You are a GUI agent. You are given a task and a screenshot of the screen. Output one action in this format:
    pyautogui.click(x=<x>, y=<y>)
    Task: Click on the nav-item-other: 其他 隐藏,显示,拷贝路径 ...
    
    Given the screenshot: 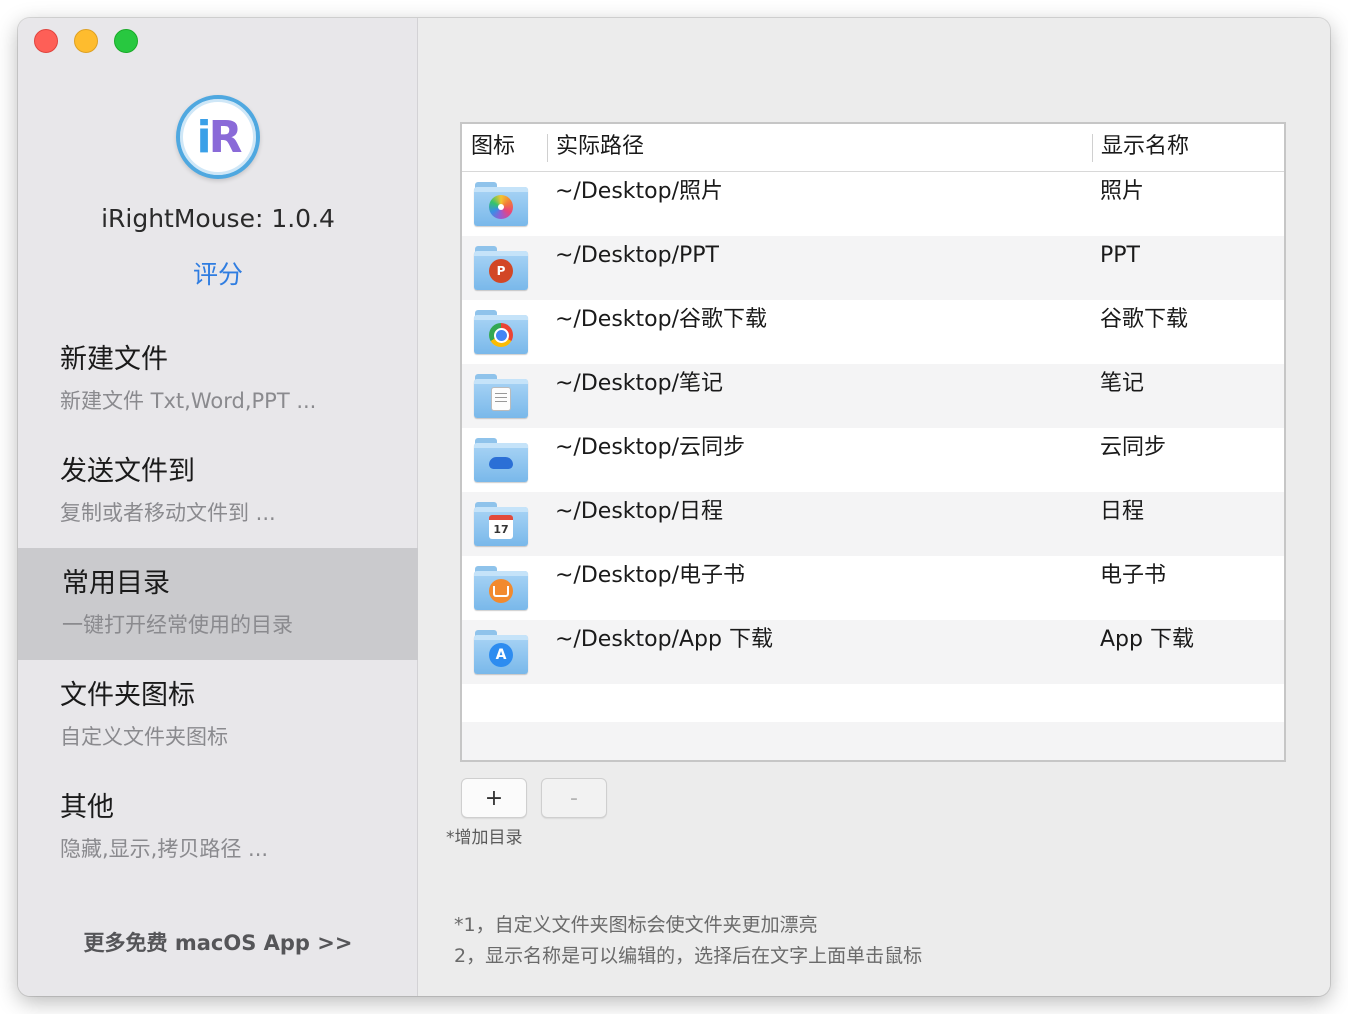 What is the action you would take?
    pyautogui.click(x=218, y=828)
    